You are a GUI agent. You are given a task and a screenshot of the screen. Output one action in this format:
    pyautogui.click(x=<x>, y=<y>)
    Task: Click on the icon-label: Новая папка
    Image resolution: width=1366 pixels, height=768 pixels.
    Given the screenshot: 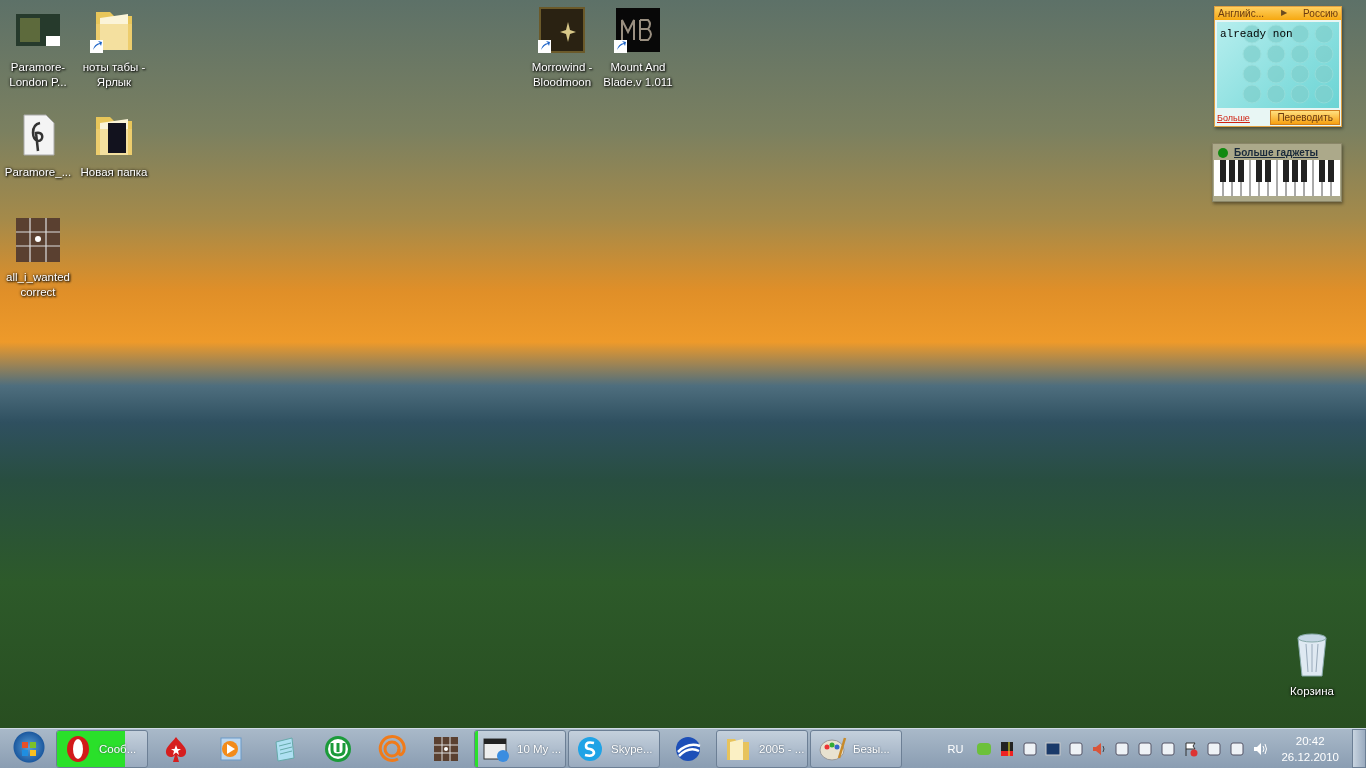 What is the action you would take?
    pyautogui.click(x=114, y=172)
    